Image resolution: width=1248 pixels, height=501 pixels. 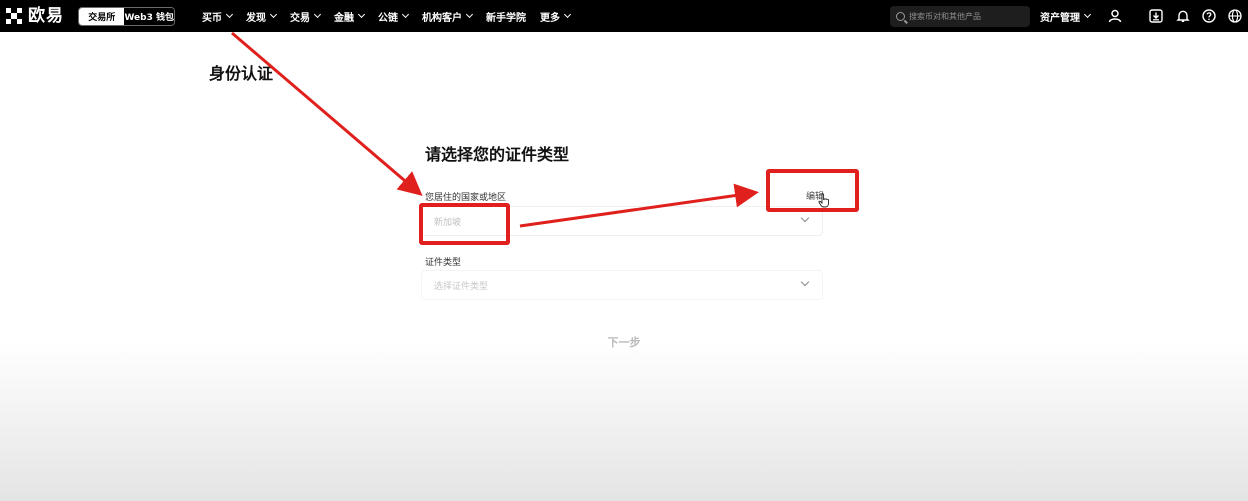 What do you see at coordinates (824, 202) in the screenshot?
I see `hand-cursor-icon` at bounding box center [824, 202].